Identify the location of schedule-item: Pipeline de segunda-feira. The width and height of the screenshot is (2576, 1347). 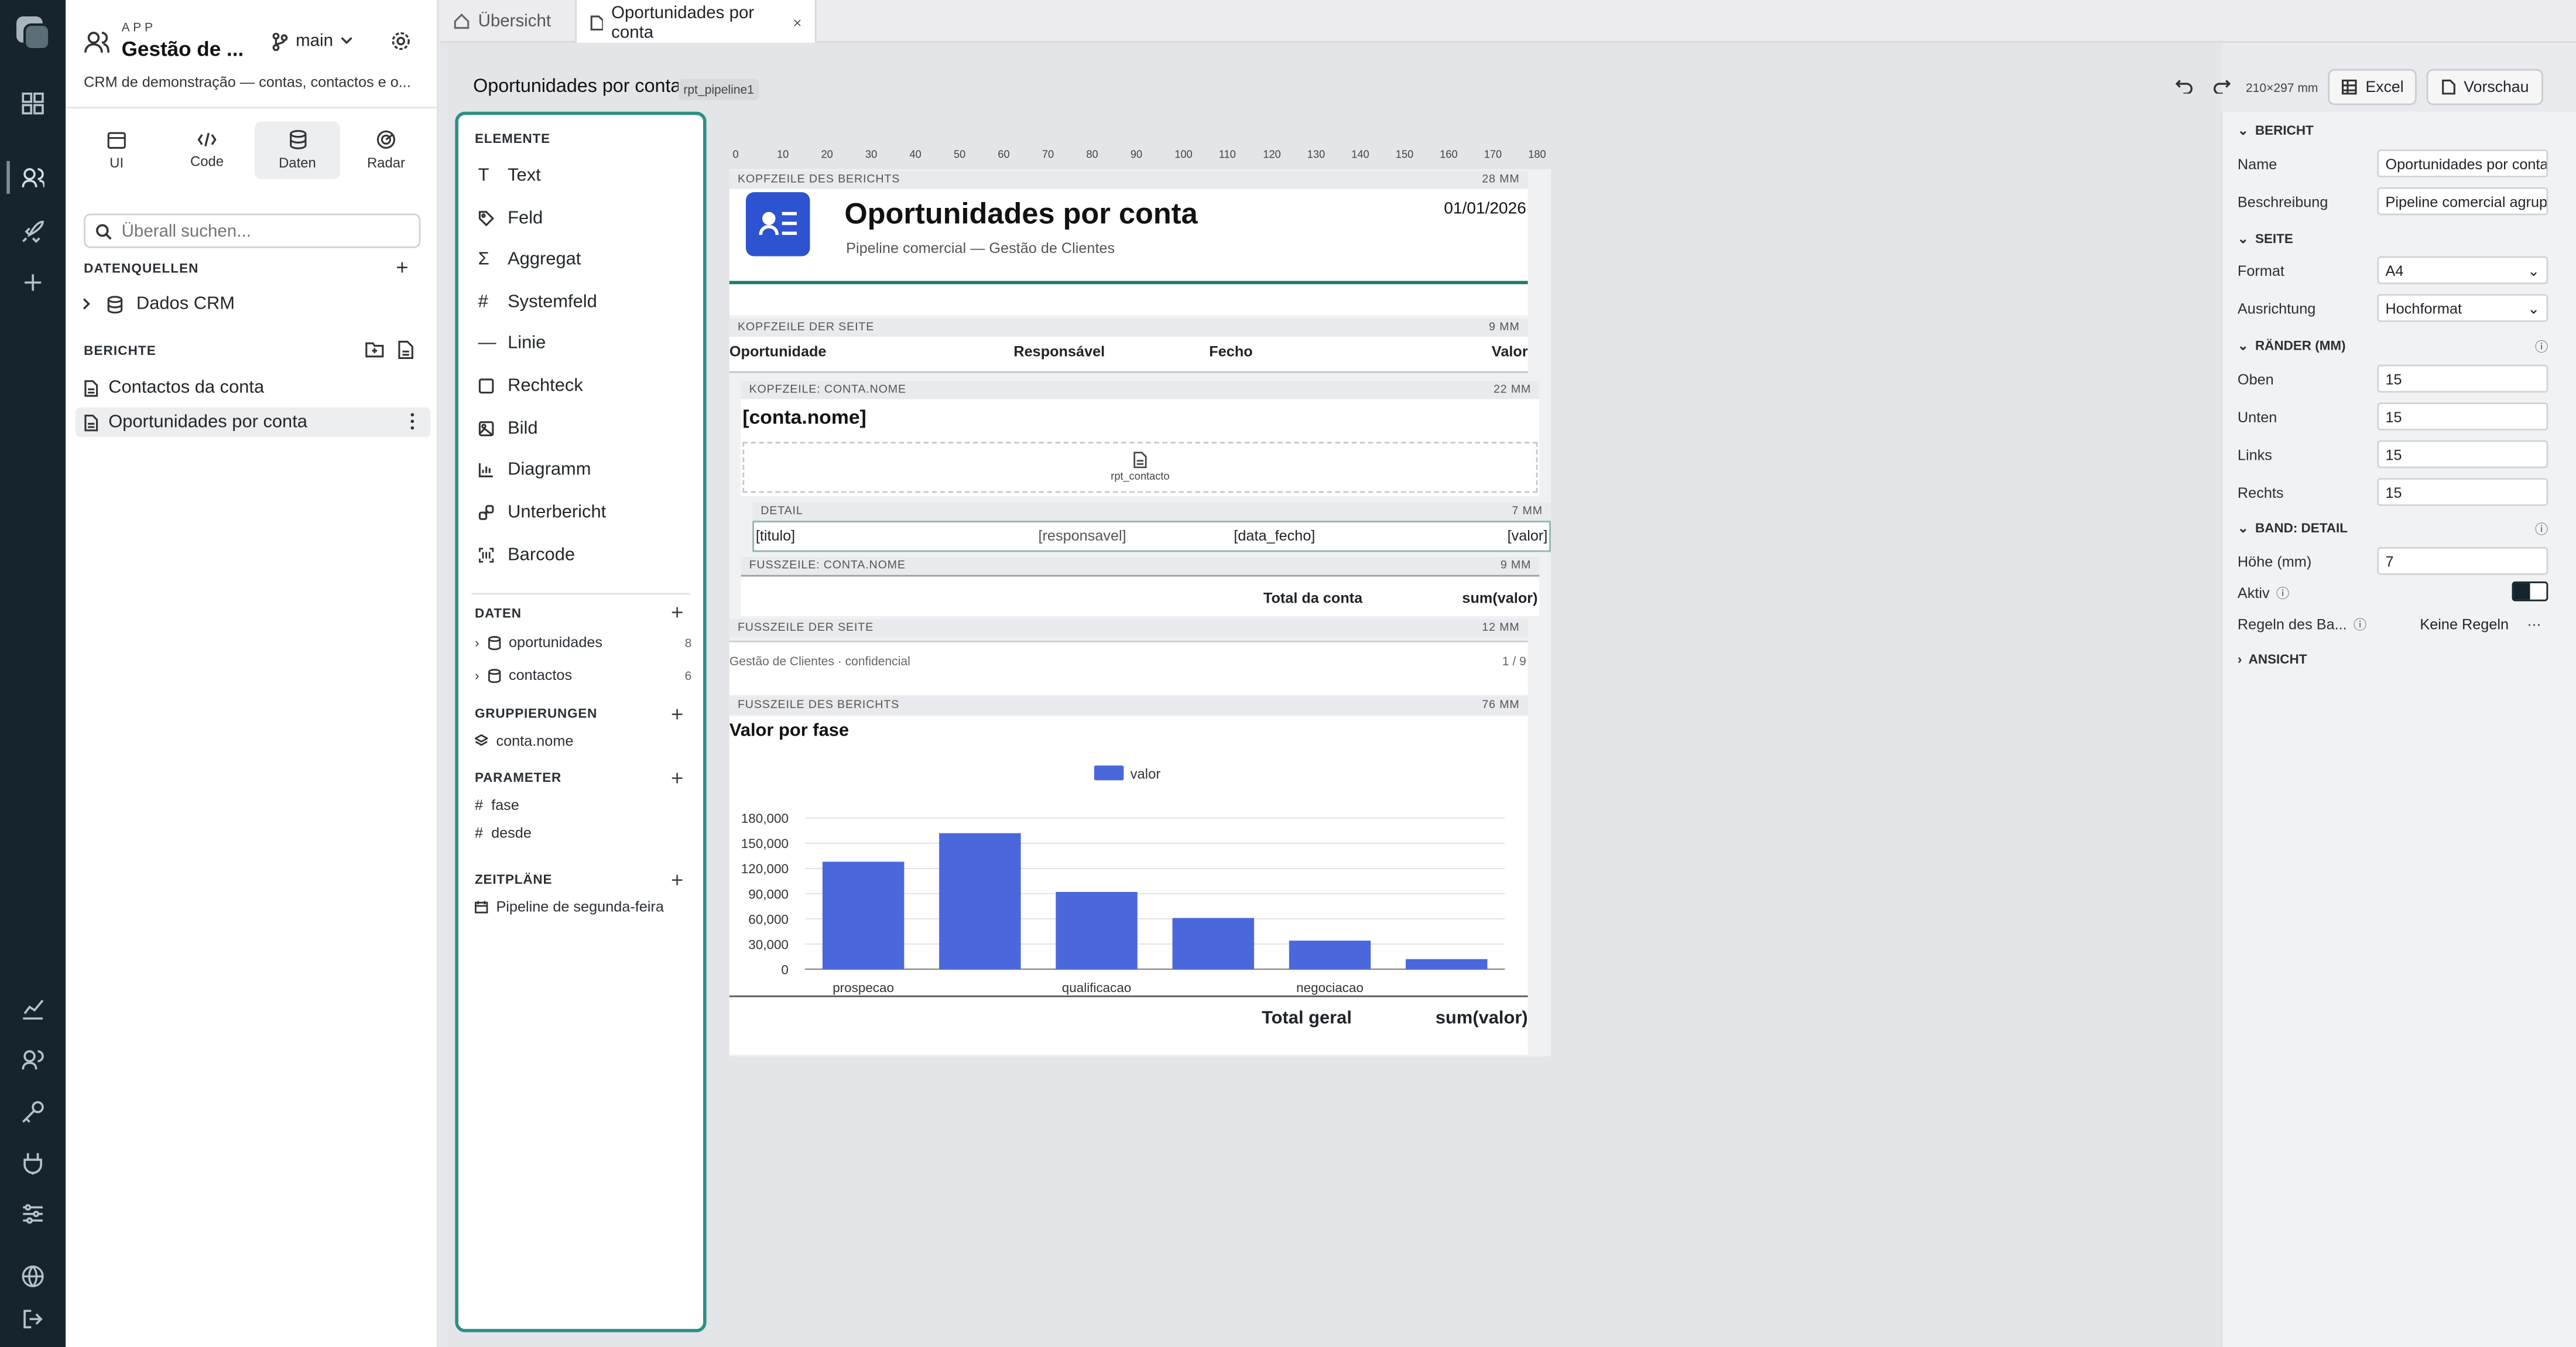
(569, 906).